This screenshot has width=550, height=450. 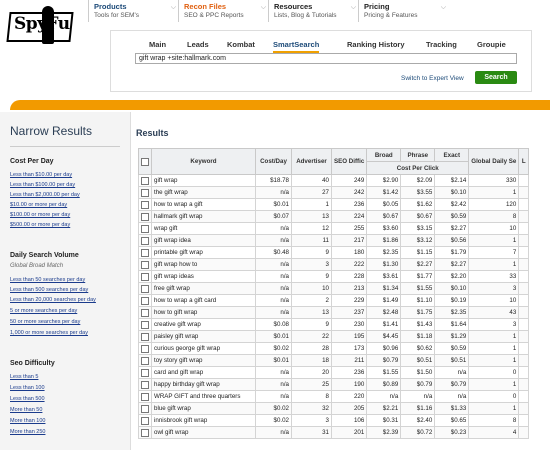 What do you see at coordinates (53, 300) in the screenshot?
I see `filter-link: Less than 20,000 searches per day` at bounding box center [53, 300].